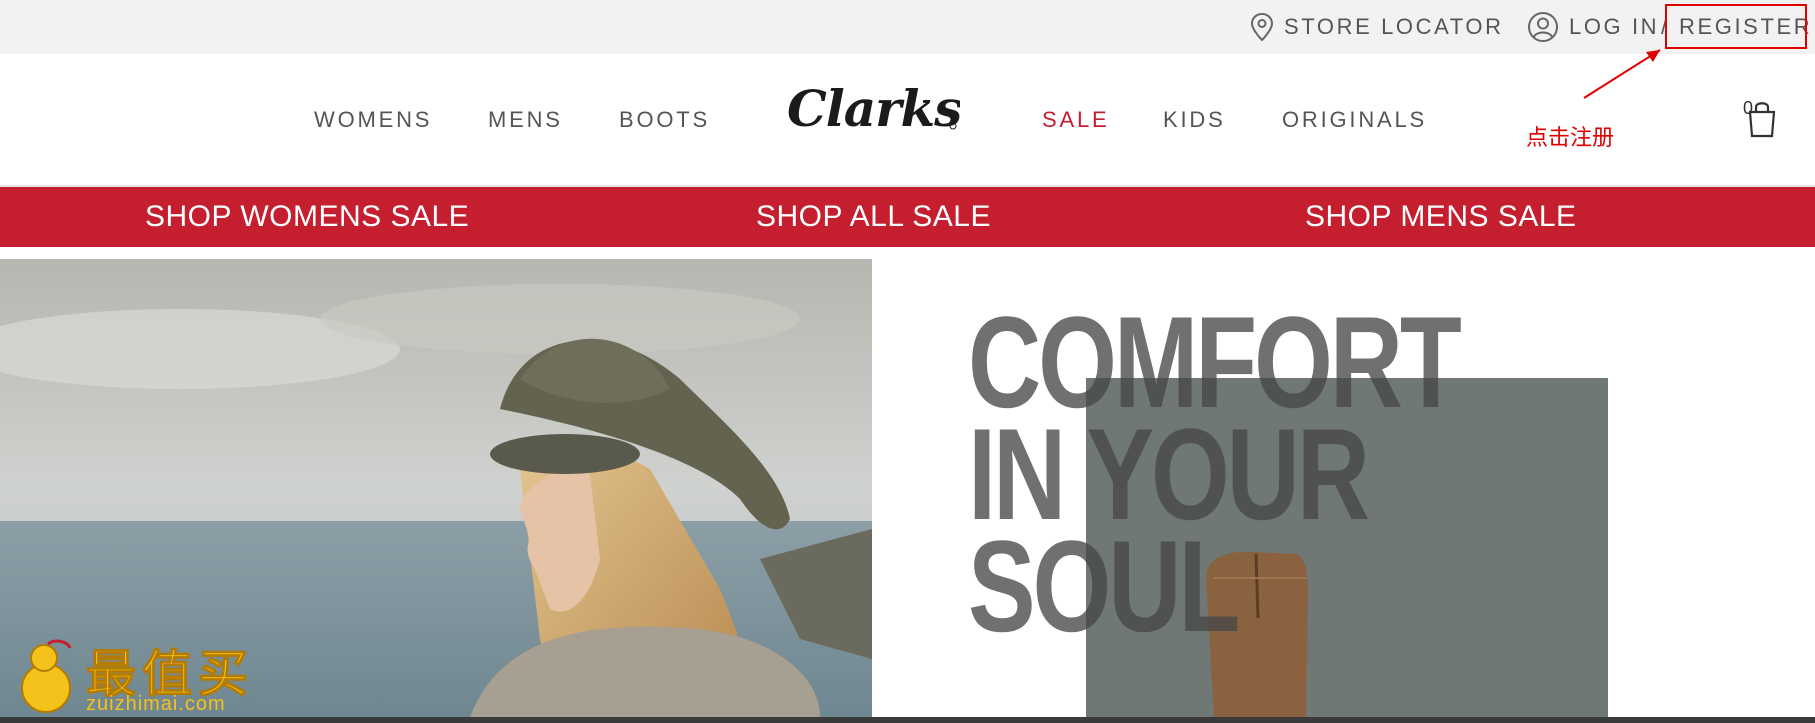  What do you see at coordinates (1075, 120) in the screenshot?
I see `nav-item-sale: SALE` at bounding box center [1075, 120].